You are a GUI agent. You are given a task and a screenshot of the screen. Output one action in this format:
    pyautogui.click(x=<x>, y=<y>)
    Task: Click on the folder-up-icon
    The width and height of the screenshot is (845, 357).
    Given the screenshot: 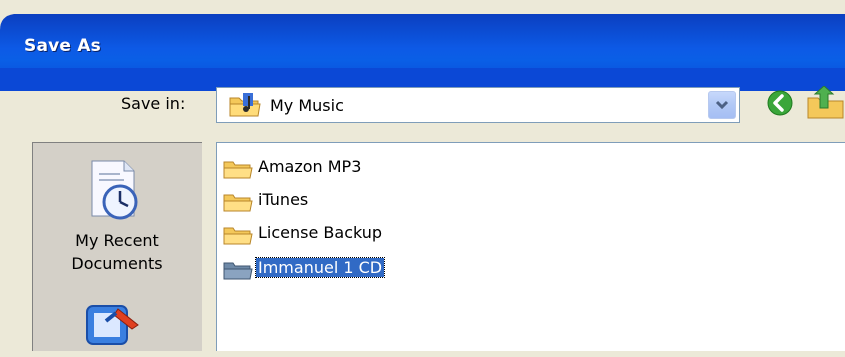 What is the action you would take?
    pyautogui.click(x=825, y=102)
    